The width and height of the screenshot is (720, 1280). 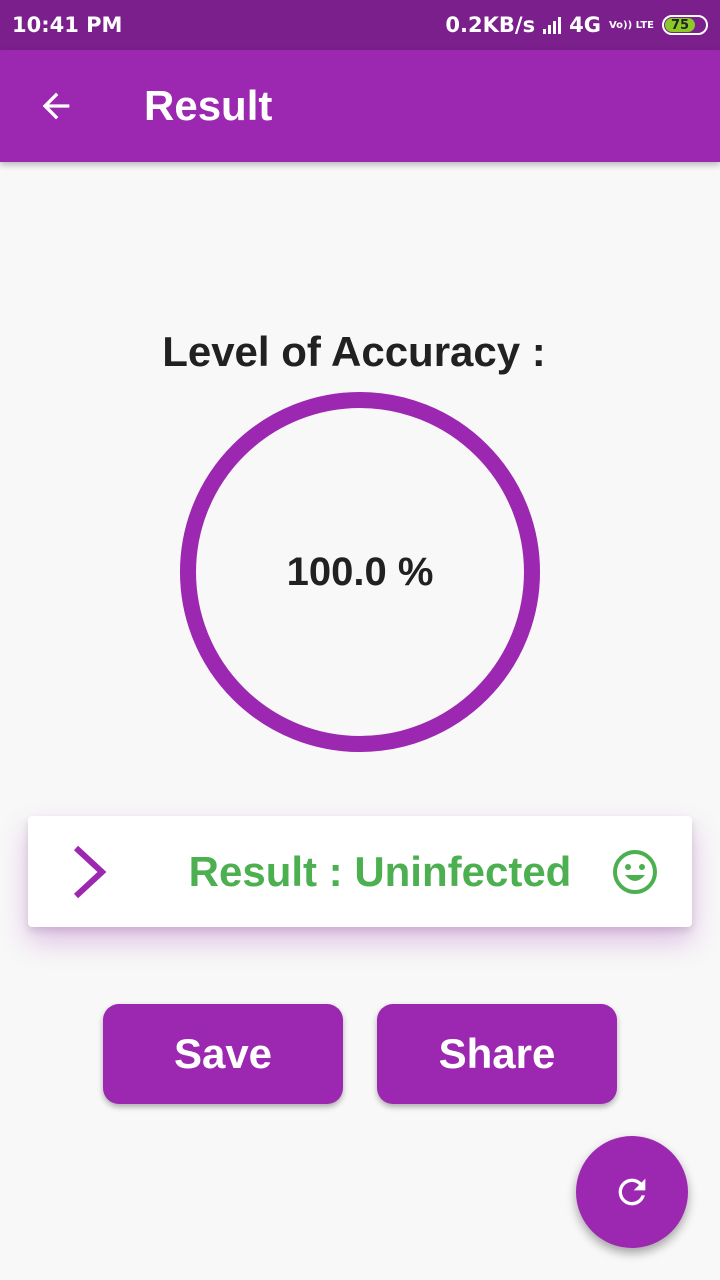 I want to click on refresh-icon, so click(x=632, y=1192).